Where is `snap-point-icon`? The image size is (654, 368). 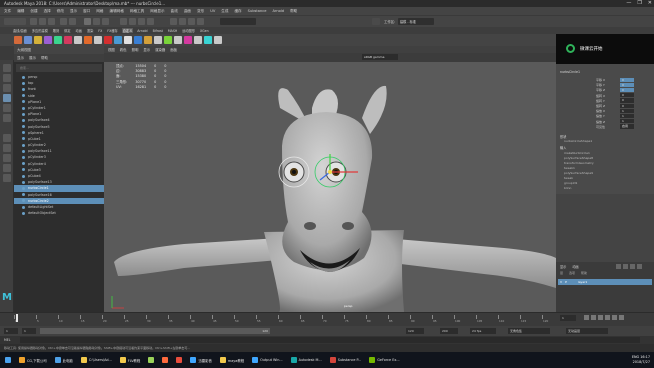
snap-point-icon is located at coordinates (141, 21).